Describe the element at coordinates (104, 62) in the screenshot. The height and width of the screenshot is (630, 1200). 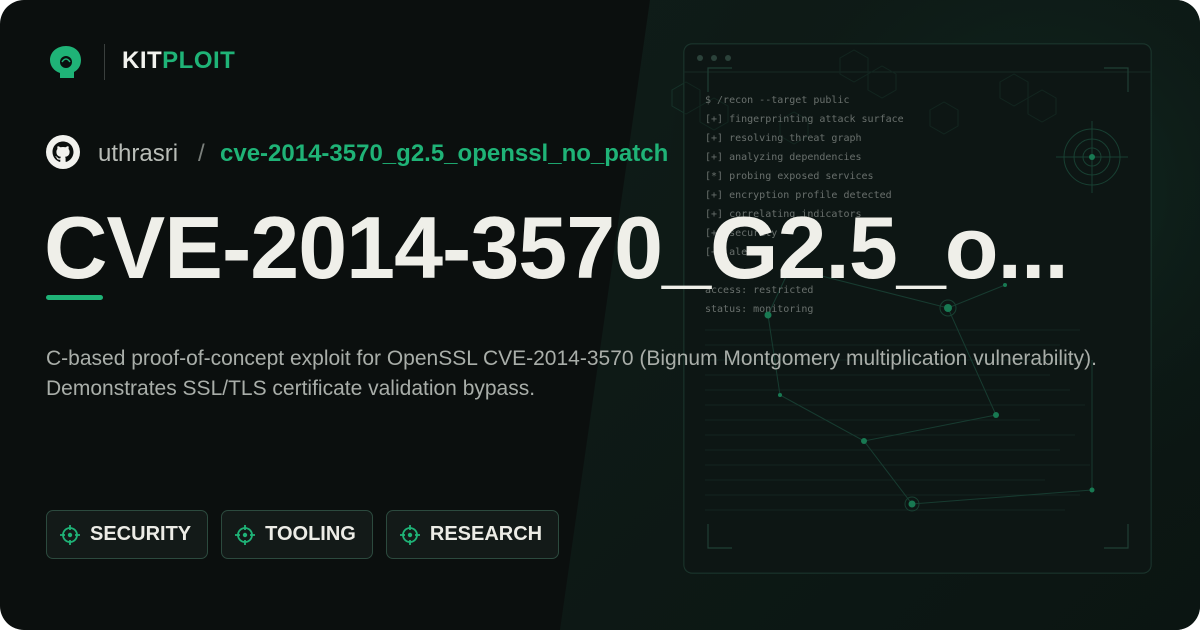
I see `brand-divider` at that location.